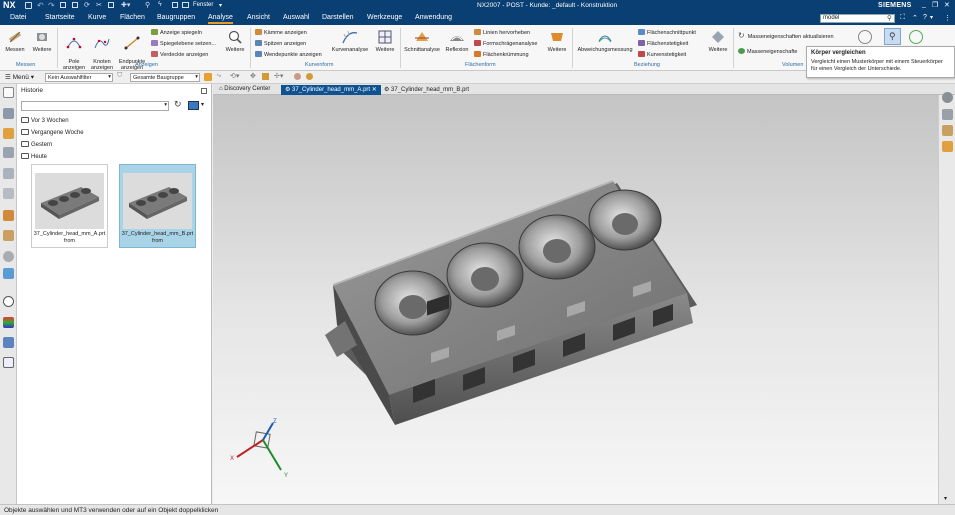 The image size is (955, 515). Describe the element at coordinates (947, 146) in the screenshot. I see `section-view-icon` at that location.